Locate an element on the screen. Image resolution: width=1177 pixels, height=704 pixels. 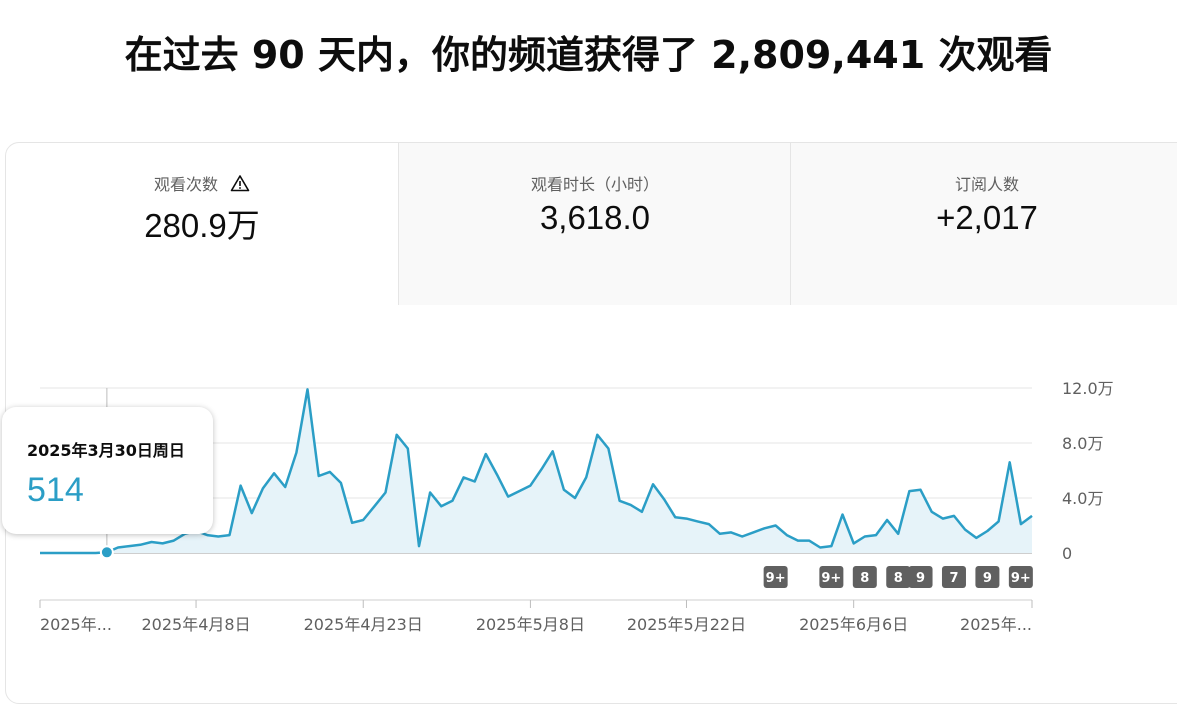
upload-count-badge: 7 is located at coordinates (954, 577).